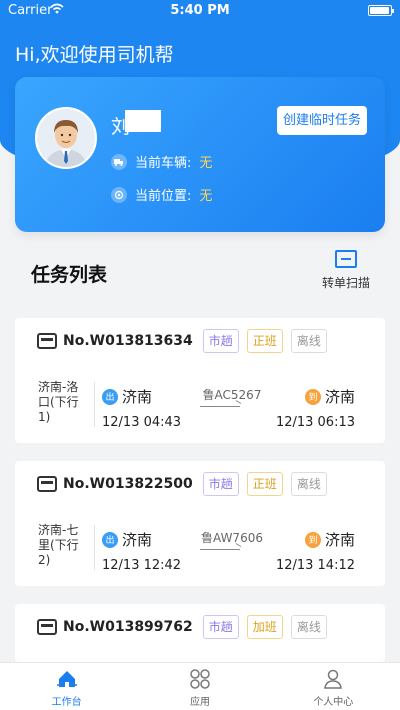 The height and width of the screenshot is (710, 400). I want to click on avatar, so click(66, 138).